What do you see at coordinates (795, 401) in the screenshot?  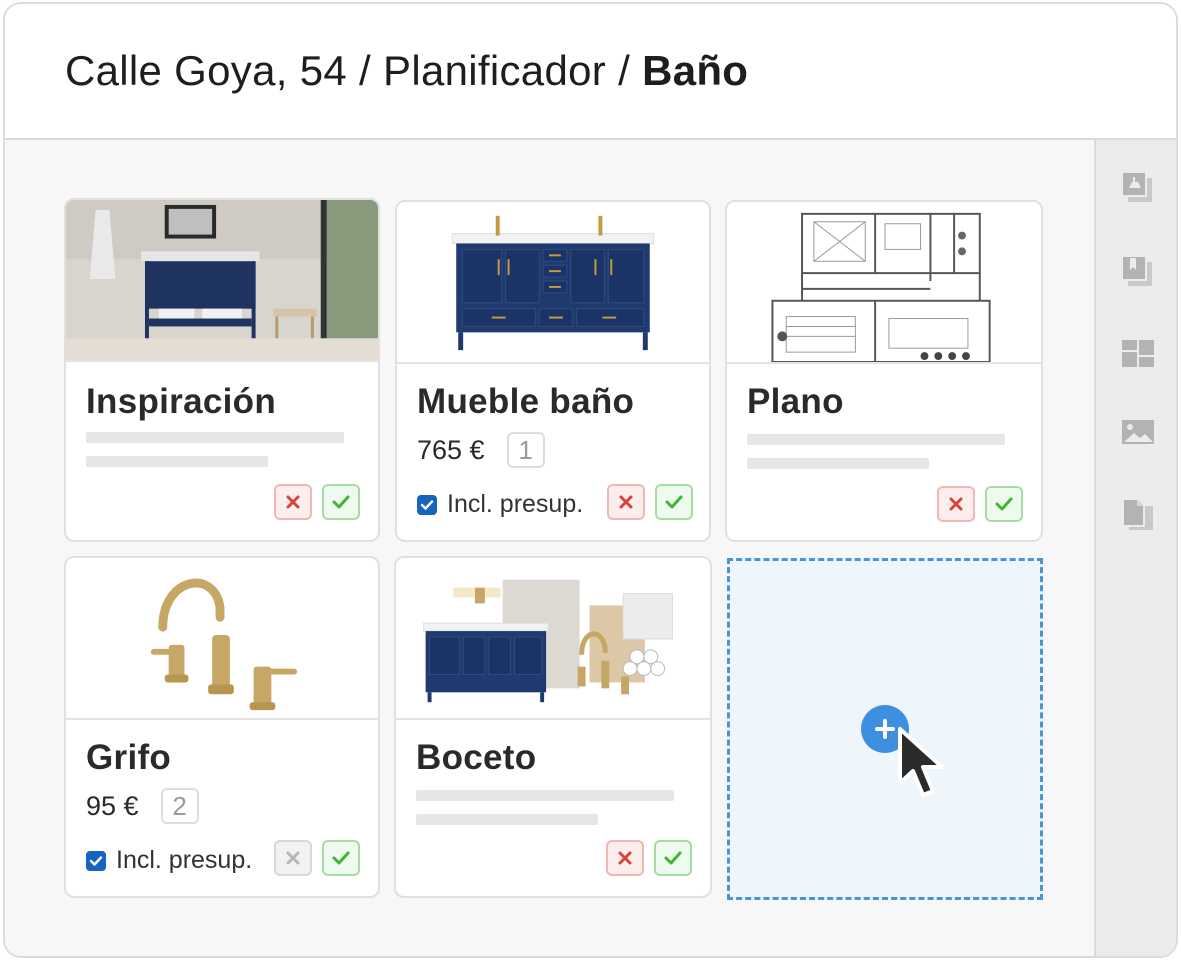 I see `card-title: Plano` at bounding box center [795, 401].